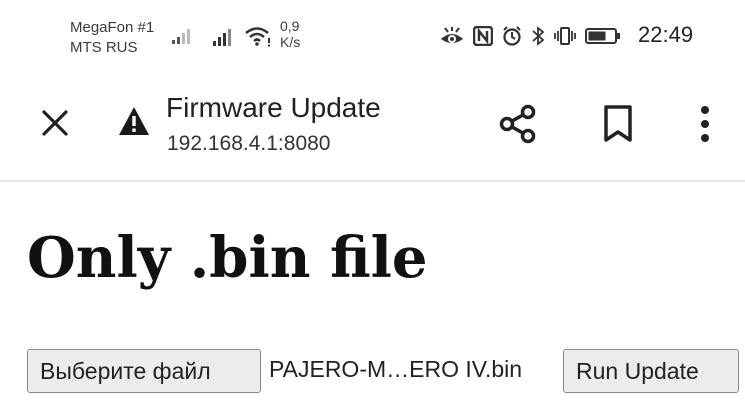  I want to click on bluetooth-icon, so click(538, 38).